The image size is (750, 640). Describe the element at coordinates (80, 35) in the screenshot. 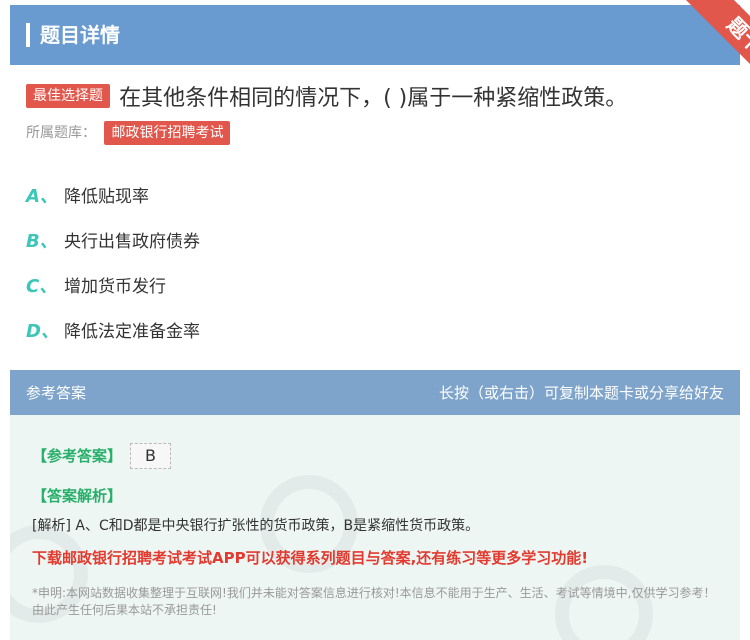

I see `page-title: 题目详情` at that location.